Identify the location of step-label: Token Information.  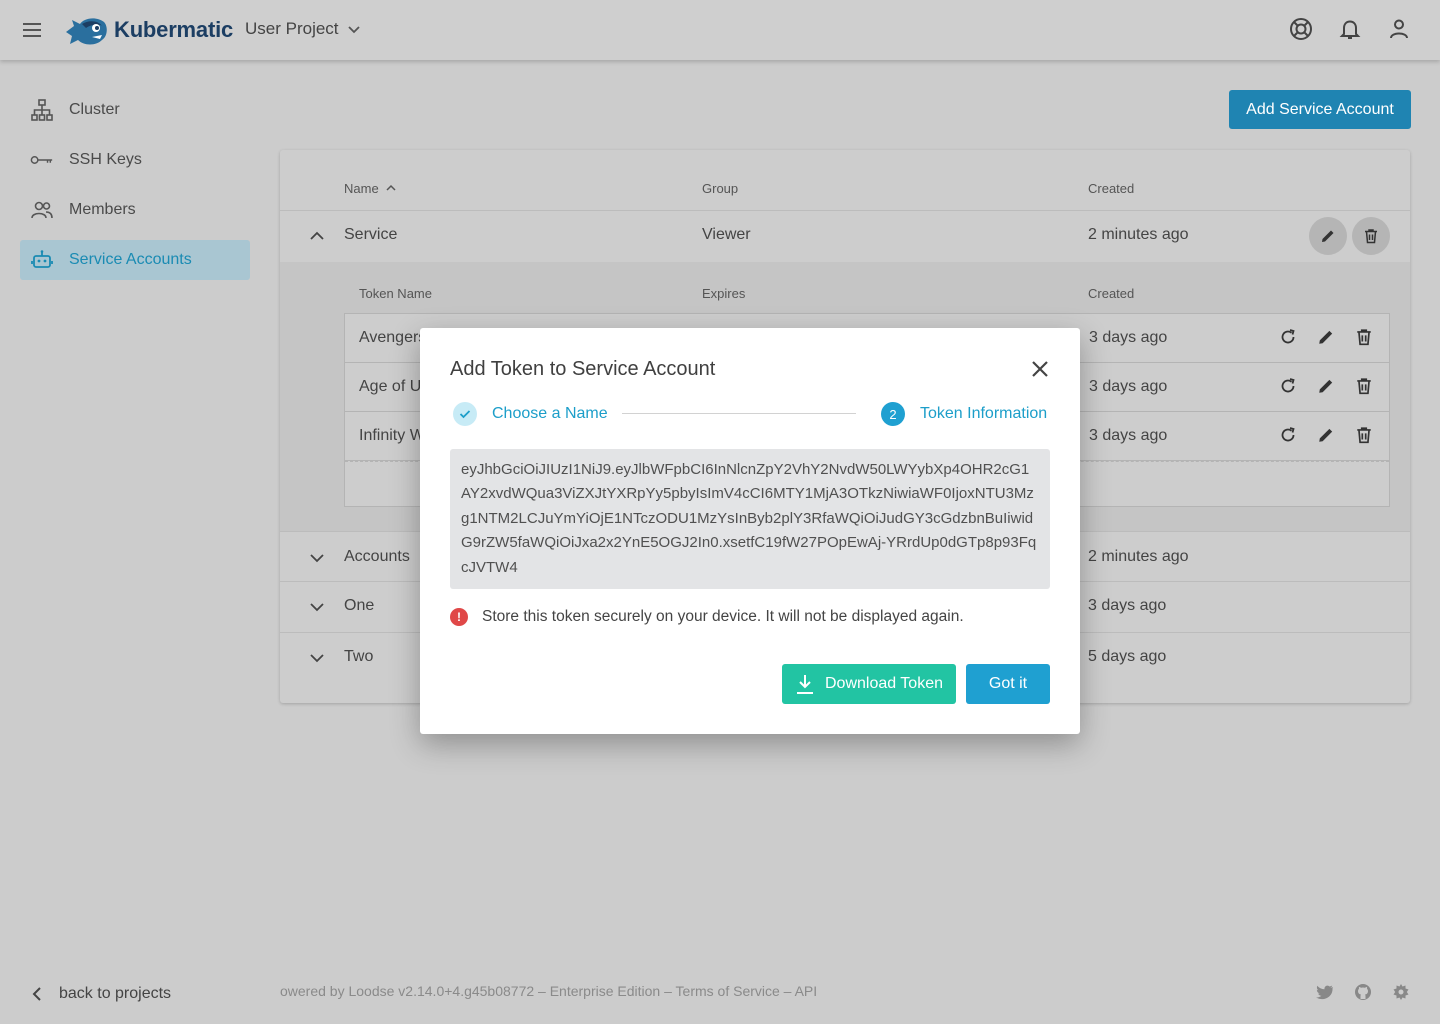
(984, 413).